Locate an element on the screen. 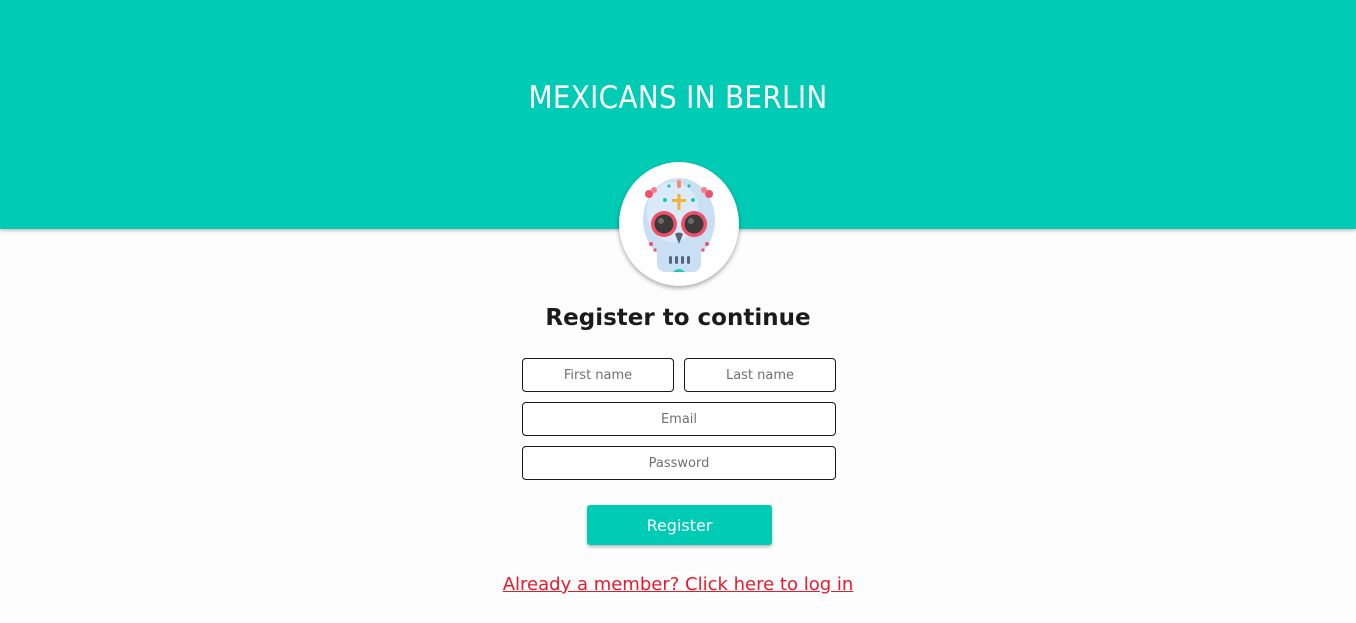  sugar-skull-icon is located at coordinates (679, 225).